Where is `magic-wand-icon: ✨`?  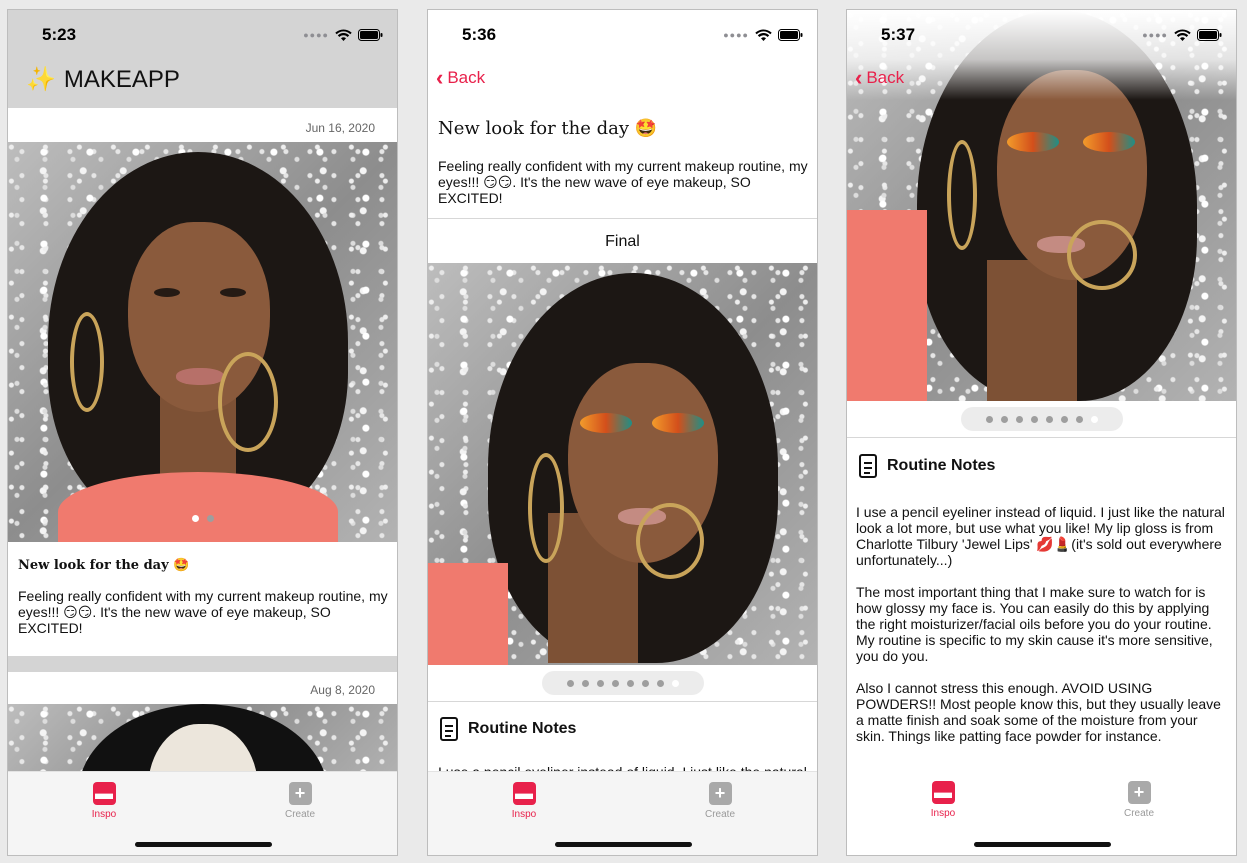 magic-wand-icon: ✨ is located at coordinates (41, 79).